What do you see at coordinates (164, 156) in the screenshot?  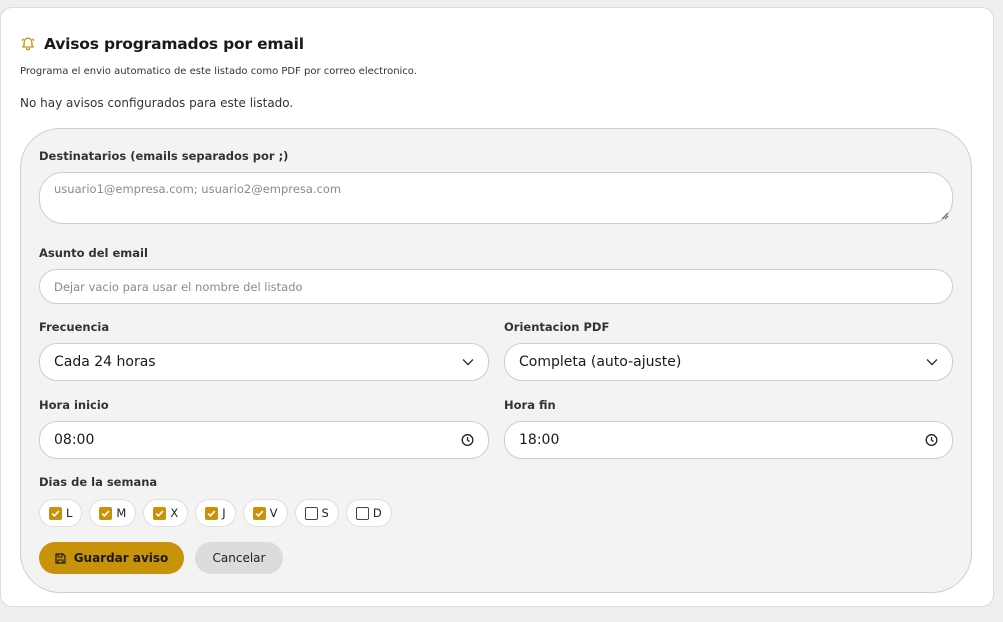 I see `recipients-label: Destinatarios (emails separados por ;)` at bounding box center [164, 156].